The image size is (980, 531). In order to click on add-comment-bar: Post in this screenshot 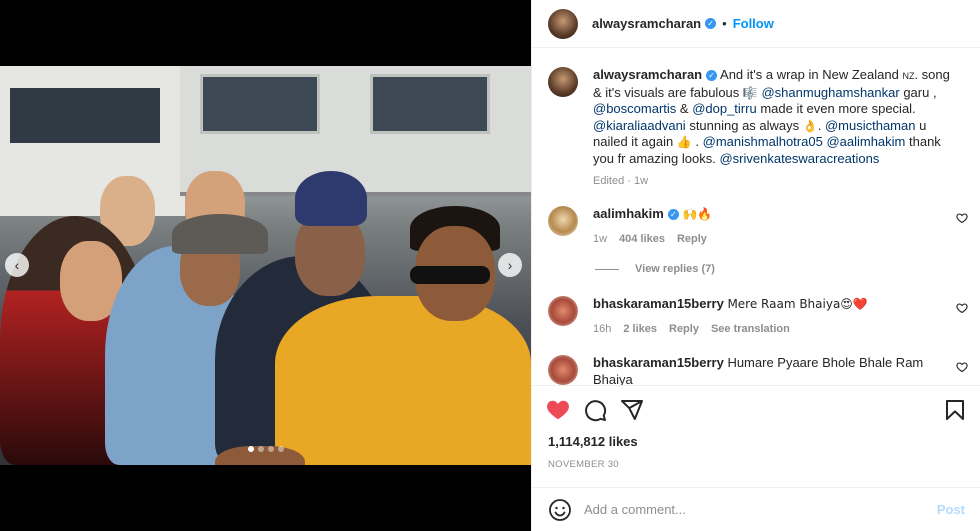, I will do `click(756, 509)`.